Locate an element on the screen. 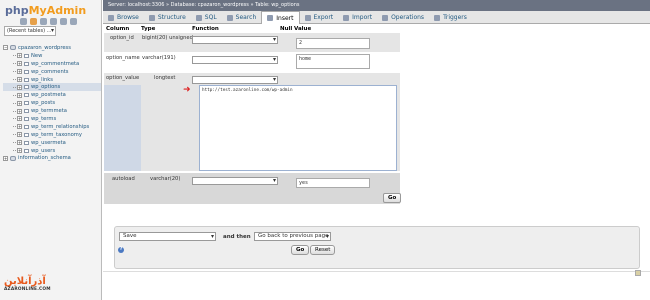 This screenshot has width=650, height=300. expand-toggle-icon: − is located at coordinates (5, 48).